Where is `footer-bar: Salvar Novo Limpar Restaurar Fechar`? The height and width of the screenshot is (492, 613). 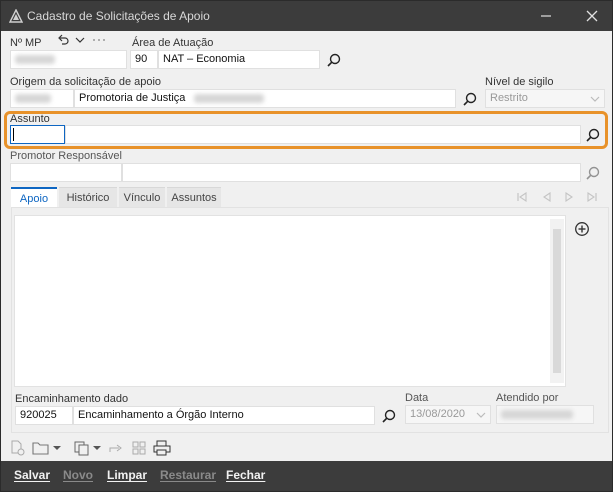
footer-bar: Salvar Novo Limpar Restaurar Fechar is located at coordinates (306, 476).